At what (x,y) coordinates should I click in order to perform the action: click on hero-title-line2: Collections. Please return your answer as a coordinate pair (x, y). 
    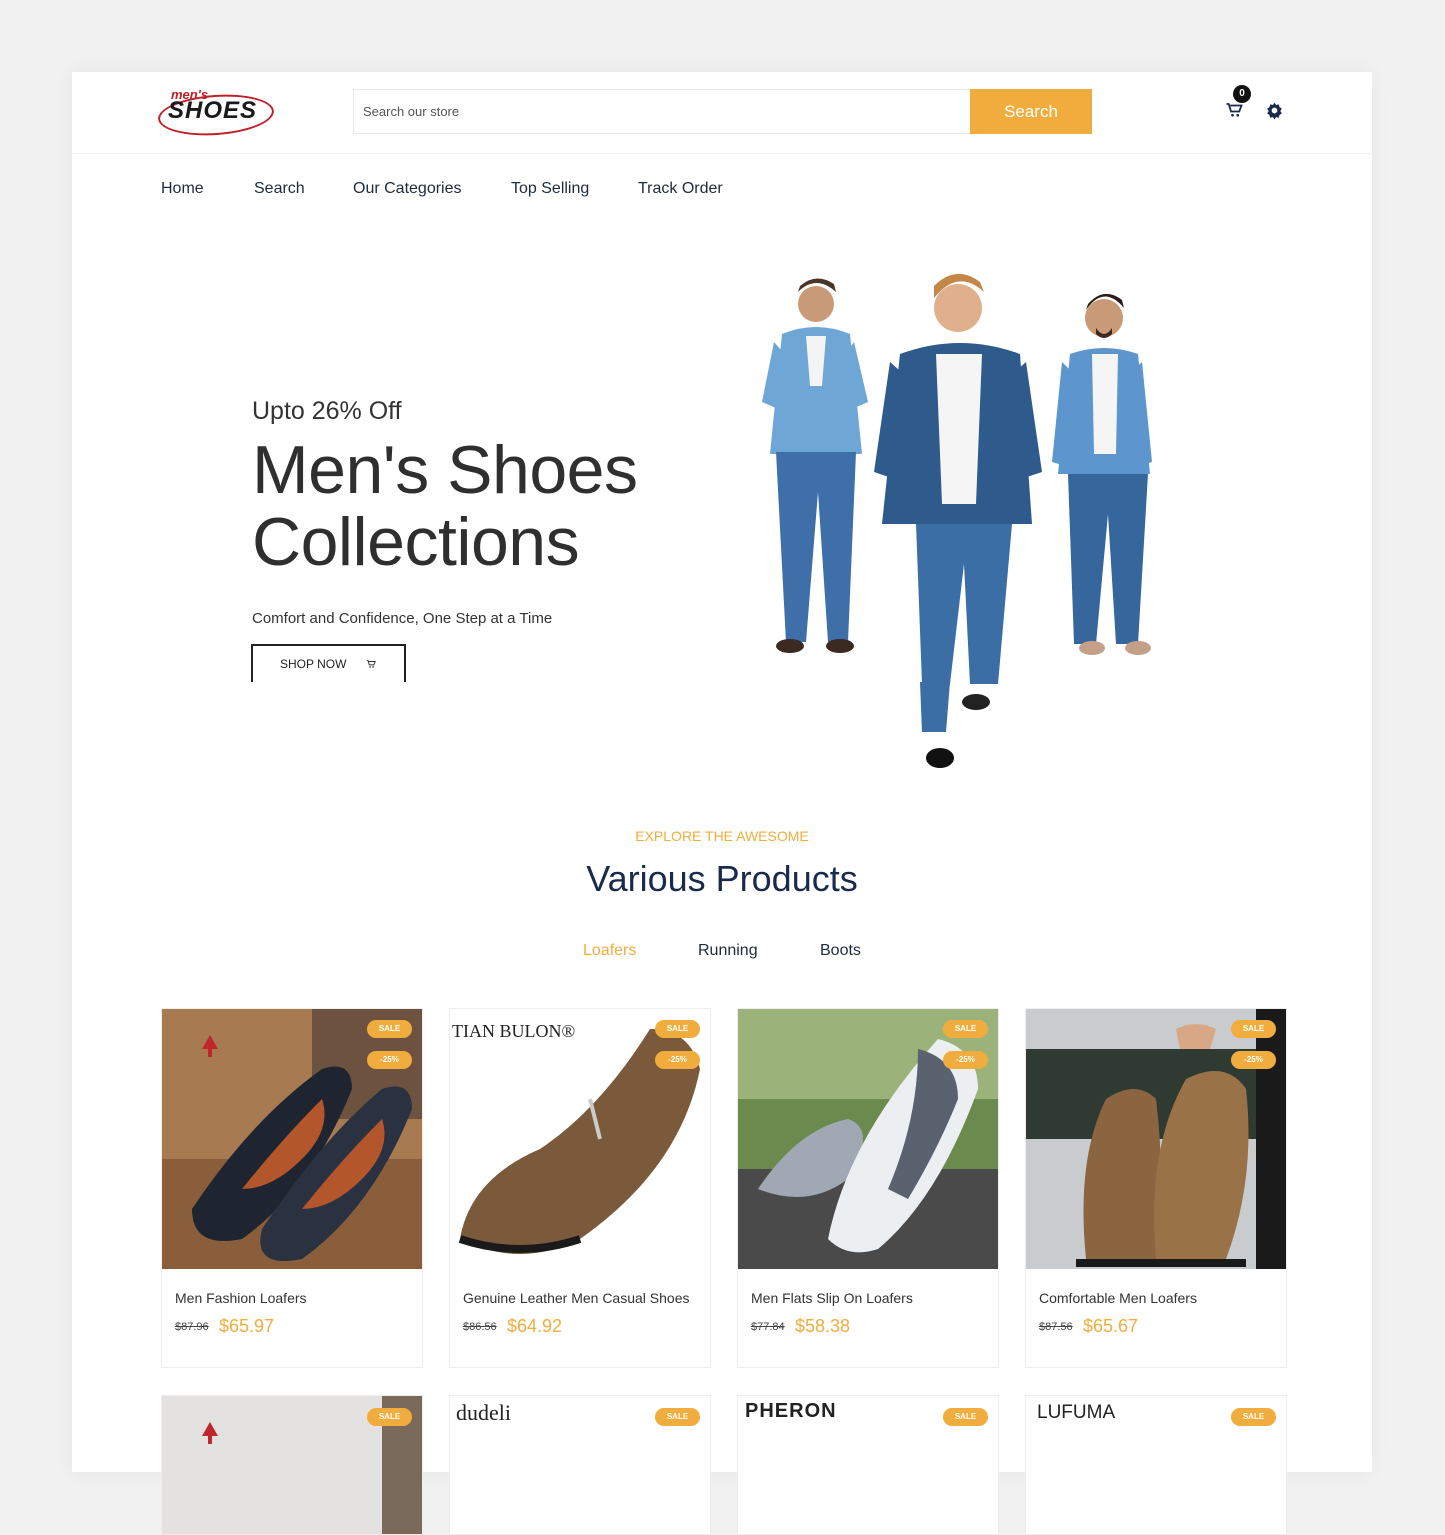
    Looking at the image, I should click on (416, 542).